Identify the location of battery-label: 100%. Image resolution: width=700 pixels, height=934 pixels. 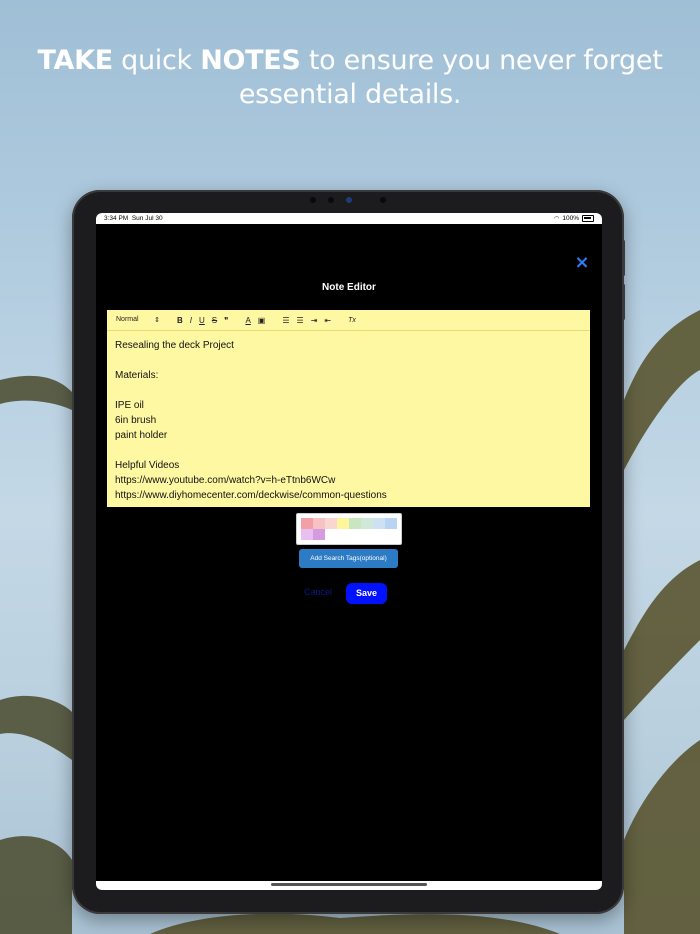
(570, 218).